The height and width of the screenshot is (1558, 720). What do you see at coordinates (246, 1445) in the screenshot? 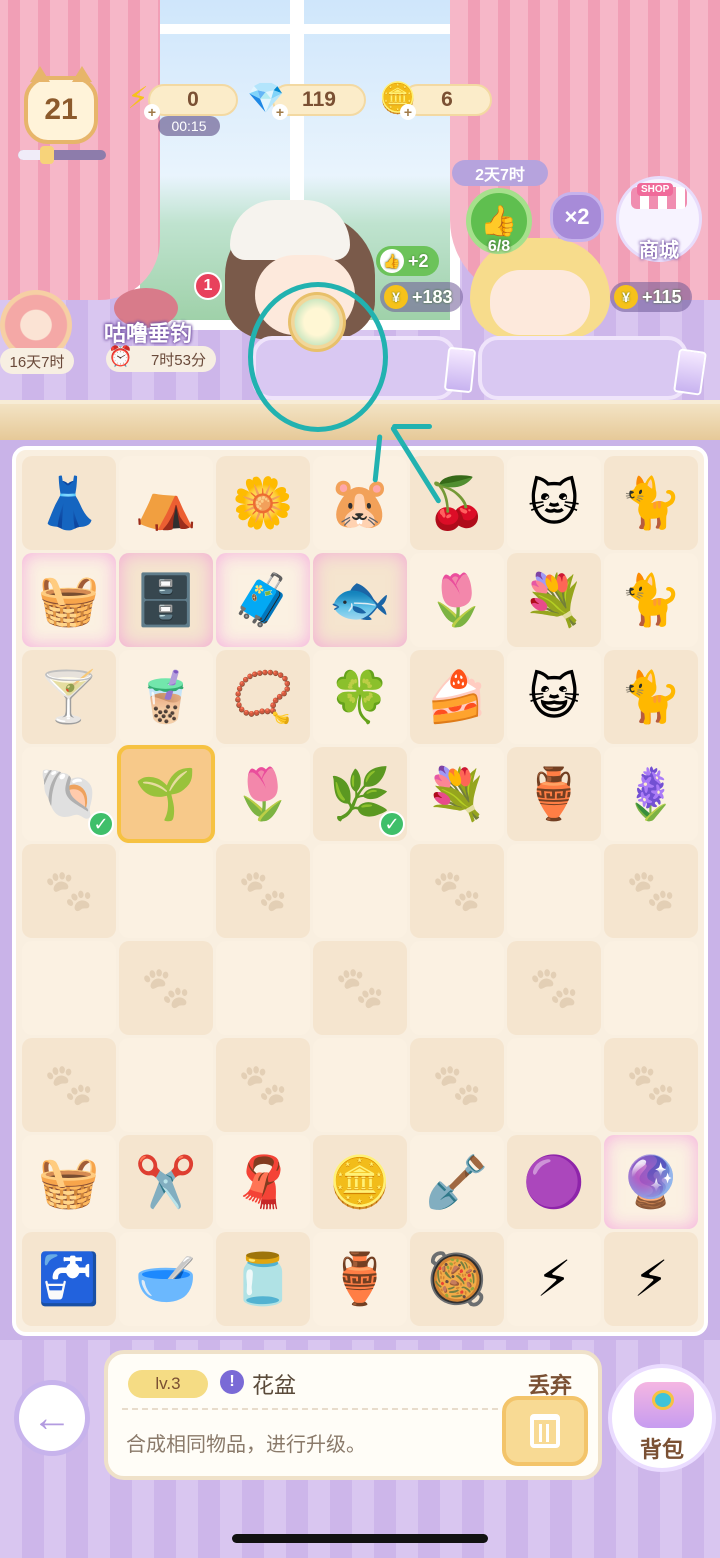
I see `item-description: 合成相同物品，进行升级。` at bounding box center [246, 1445].